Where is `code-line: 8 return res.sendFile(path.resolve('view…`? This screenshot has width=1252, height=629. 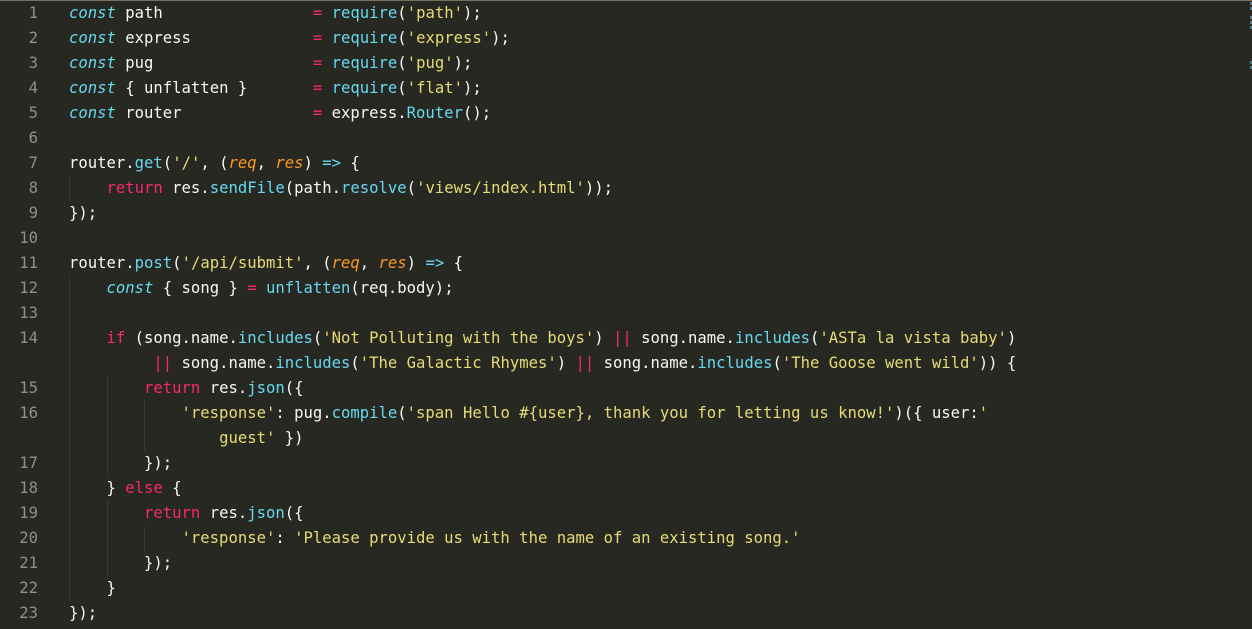 code-line: 8 return res.sendFile(path.resolve('view… is located at coordinates (626, 188).